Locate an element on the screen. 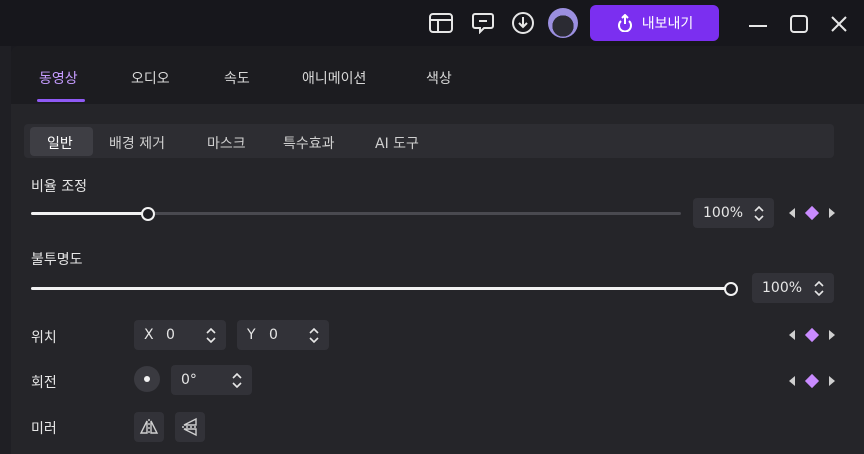 This screenshot has width=864, height=454. subtab-mask: 마스크 is located at coordinates (226, 143).